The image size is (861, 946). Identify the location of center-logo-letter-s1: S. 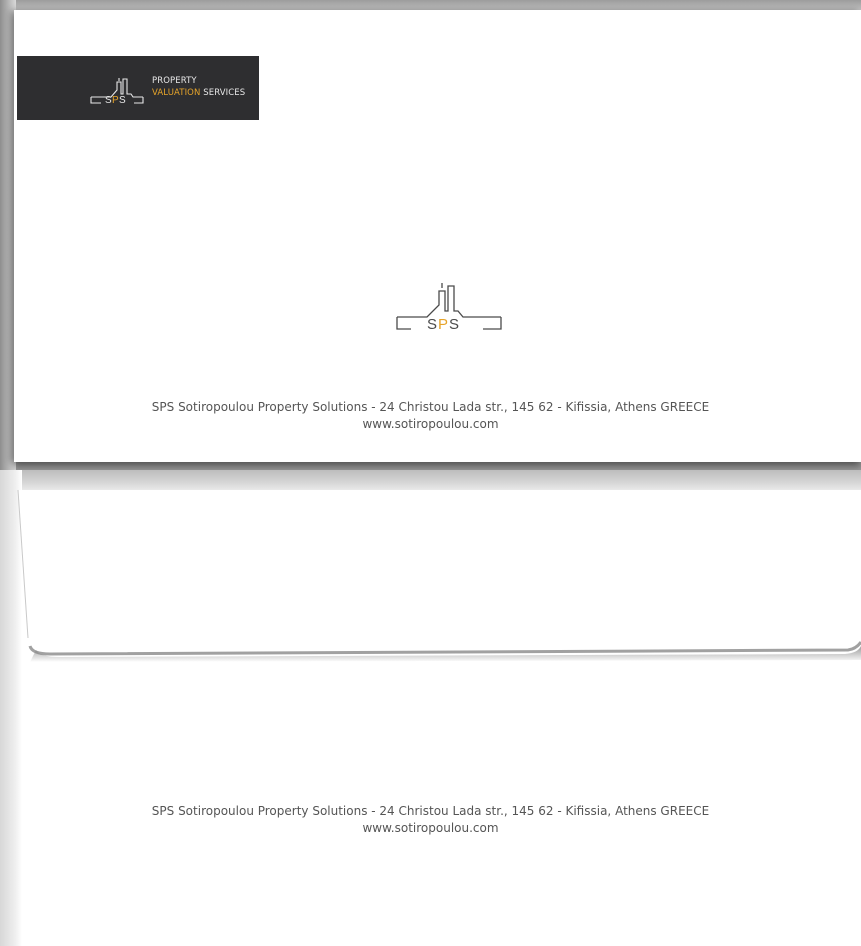
(432, 324).